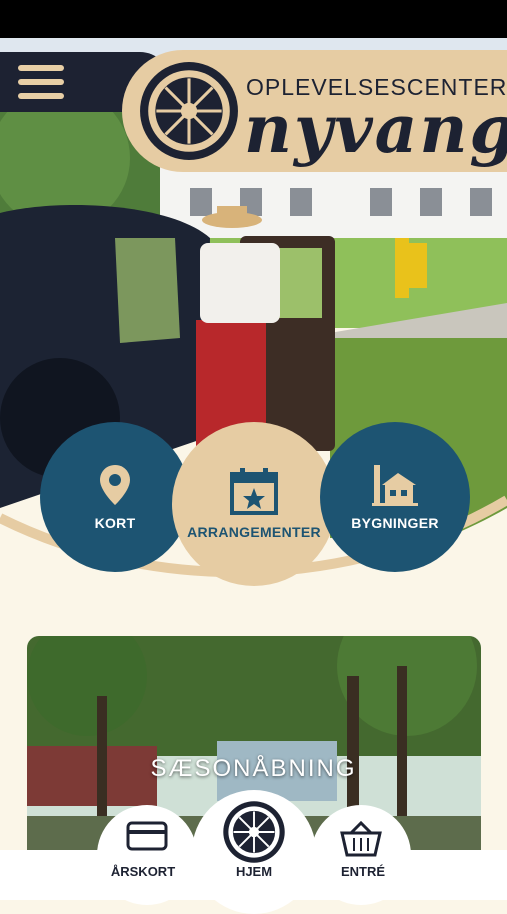 The image size is (507, 914). What do you see at coordinates (254, 871) in the screenshot?
I see `tab-home-label: HJEM` at bounding box center [254, 871].